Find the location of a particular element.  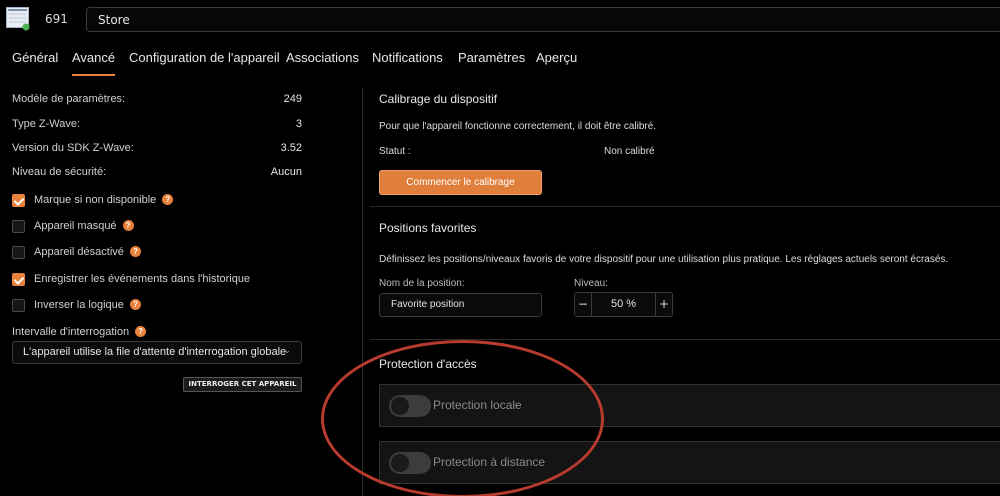

start-calibration-button: Commencer le calibrage is located at coordinates (460, 182).